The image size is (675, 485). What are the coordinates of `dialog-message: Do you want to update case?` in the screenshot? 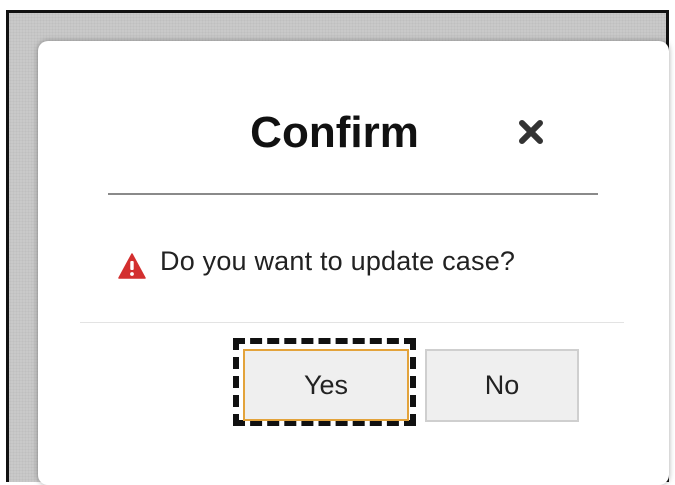 It's located at (338, 260).